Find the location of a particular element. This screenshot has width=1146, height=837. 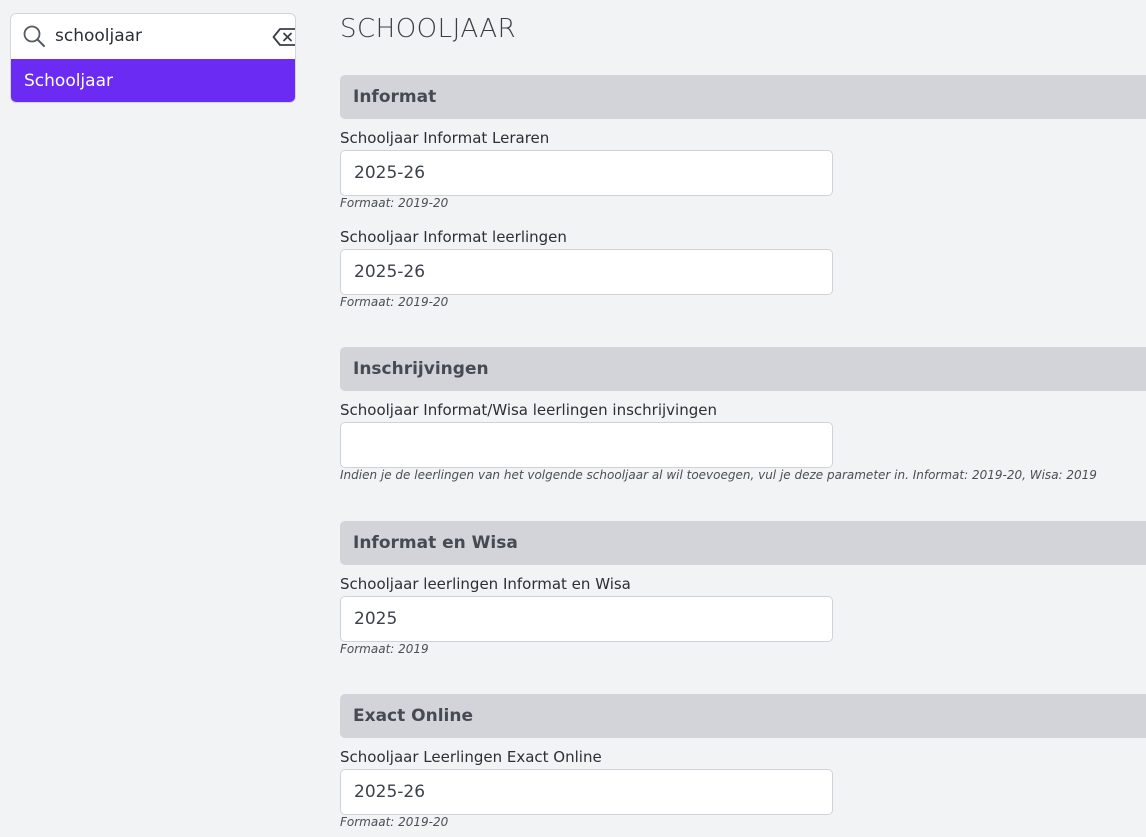

backspace-clear-icon is located at coordinates (284, 37).